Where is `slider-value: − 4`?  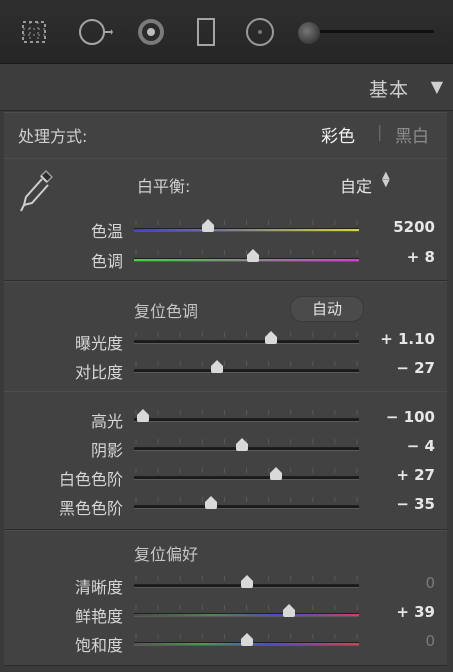 slider-value: − 4 is located at coordinates (421, 446).